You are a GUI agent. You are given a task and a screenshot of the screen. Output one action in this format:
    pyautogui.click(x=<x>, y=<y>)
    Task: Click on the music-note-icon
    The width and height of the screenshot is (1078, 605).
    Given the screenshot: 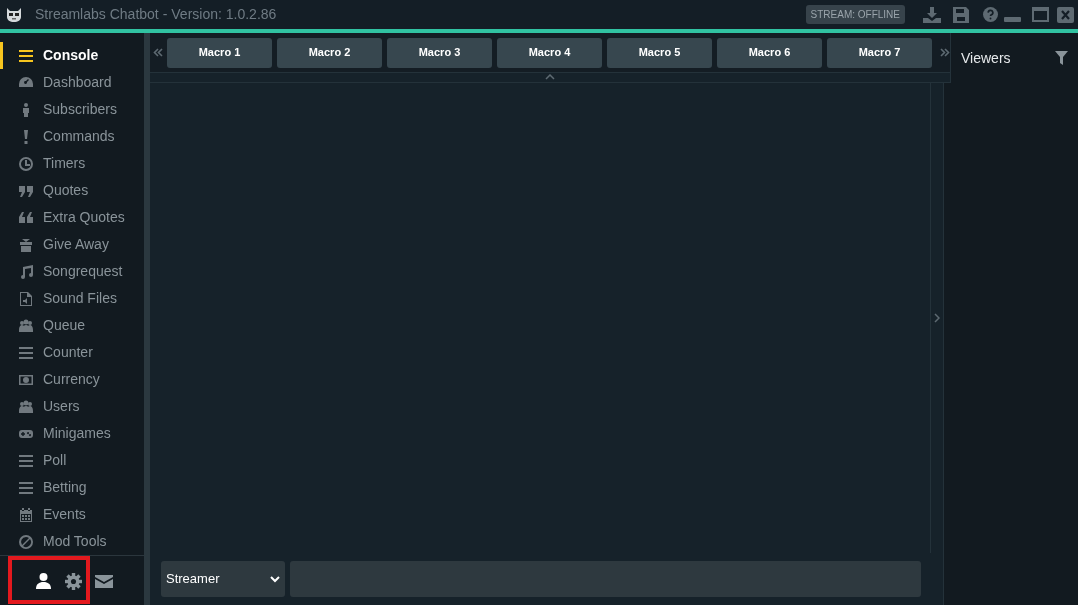 What is the action you would take?
    pyautogui.click(x=26, y=271)
    